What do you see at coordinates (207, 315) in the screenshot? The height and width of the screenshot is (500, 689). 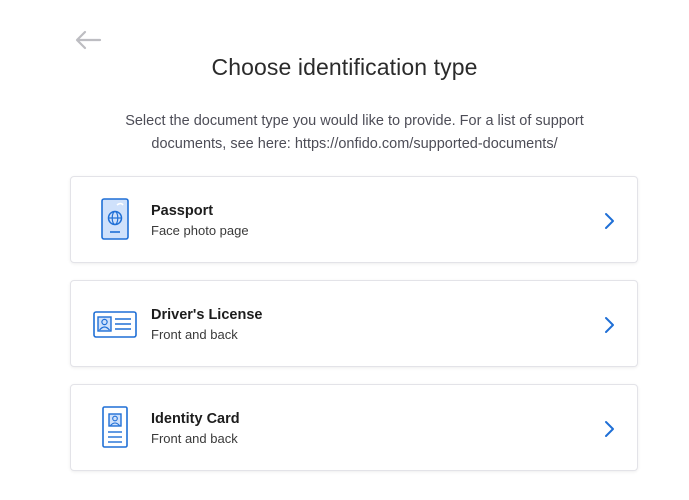 I see `option-label: Driver's License` at bounding box center [207, 315].